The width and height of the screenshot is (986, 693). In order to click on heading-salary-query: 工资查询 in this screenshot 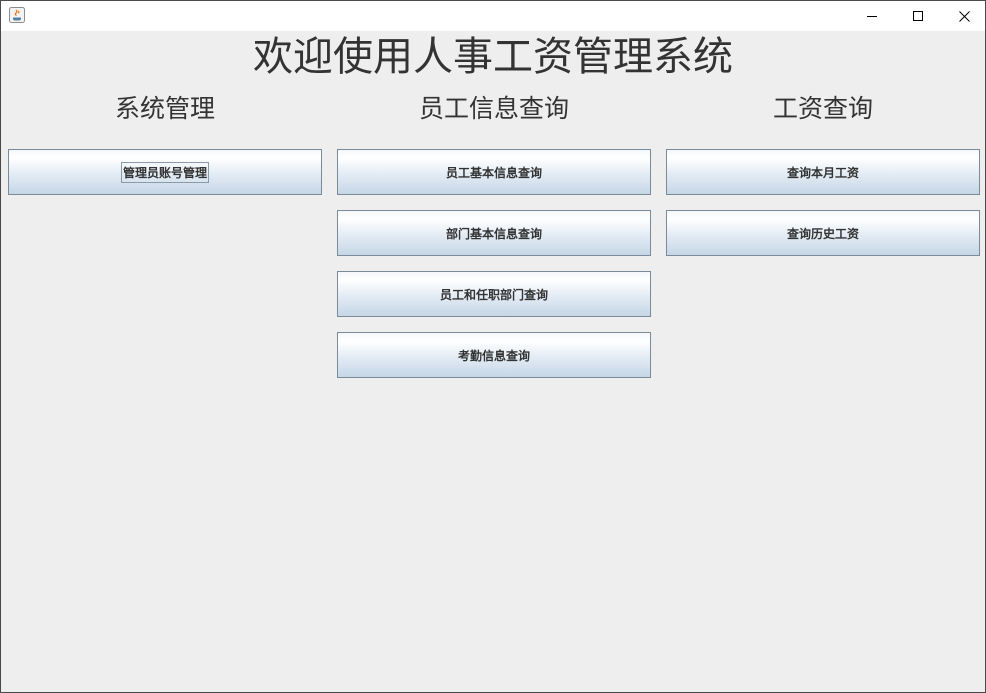, I will do `click(822, 108)`.